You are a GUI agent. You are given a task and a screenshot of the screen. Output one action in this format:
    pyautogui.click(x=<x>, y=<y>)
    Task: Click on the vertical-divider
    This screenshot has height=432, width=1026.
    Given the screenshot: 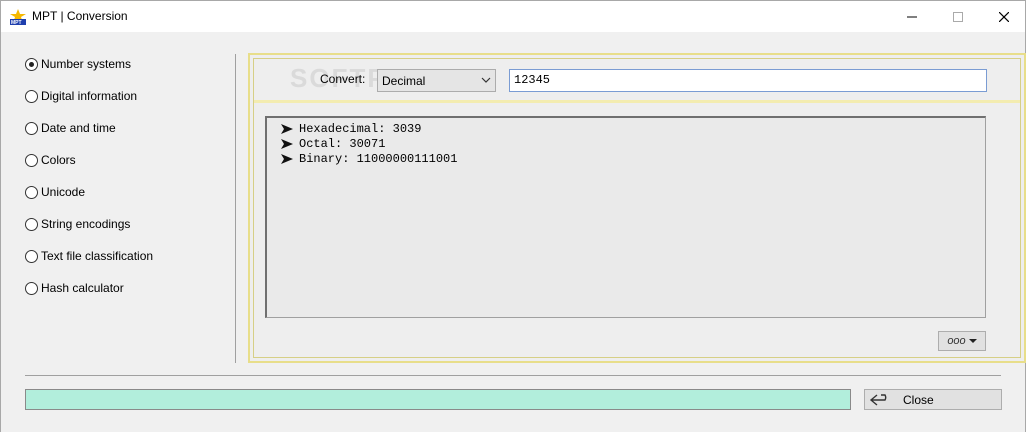 What is the action you would take?
    pyautogui.click(x=235, y=208)
    